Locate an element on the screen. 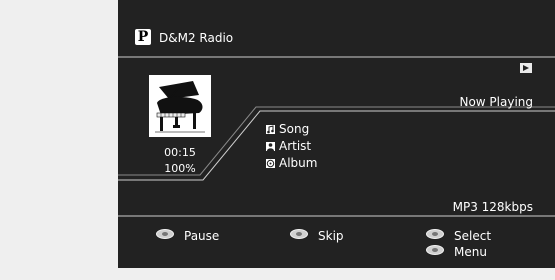 The height and width of the screenshot is (280, 555). play-icon is located at coordinates (526, 68).